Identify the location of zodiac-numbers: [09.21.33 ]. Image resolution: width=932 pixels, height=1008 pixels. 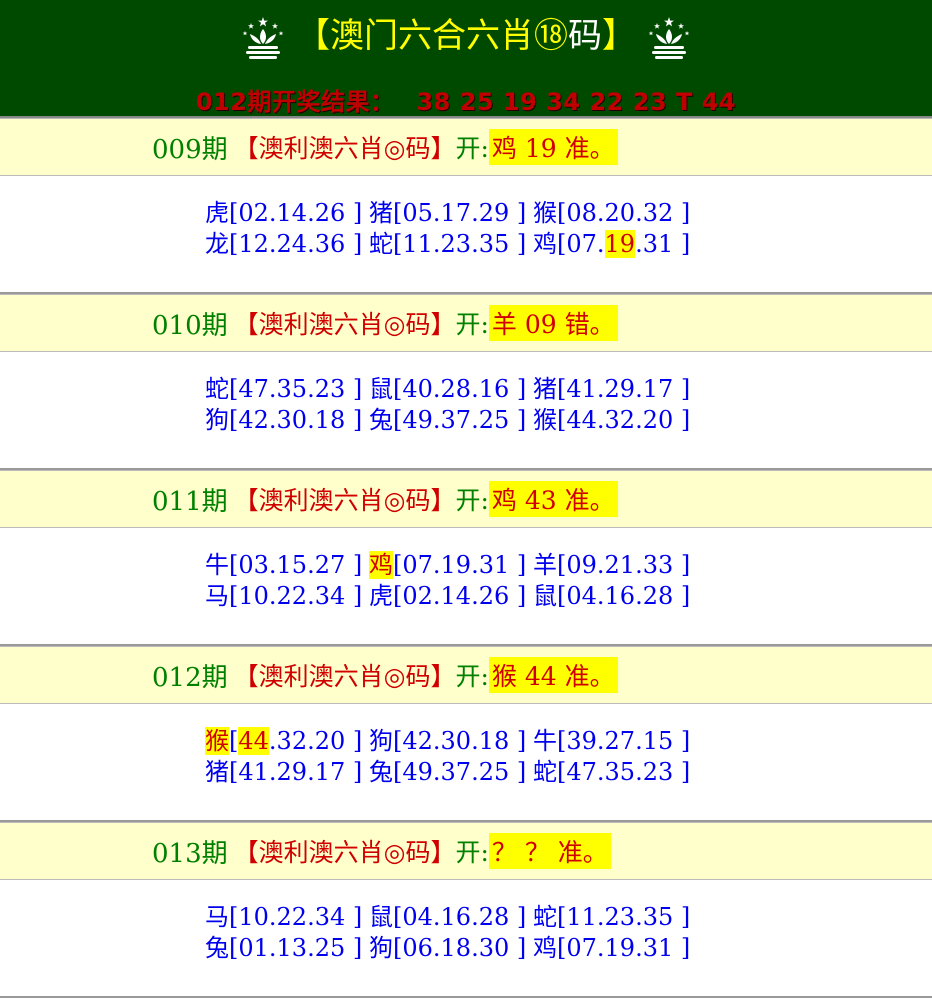
(624, 565).